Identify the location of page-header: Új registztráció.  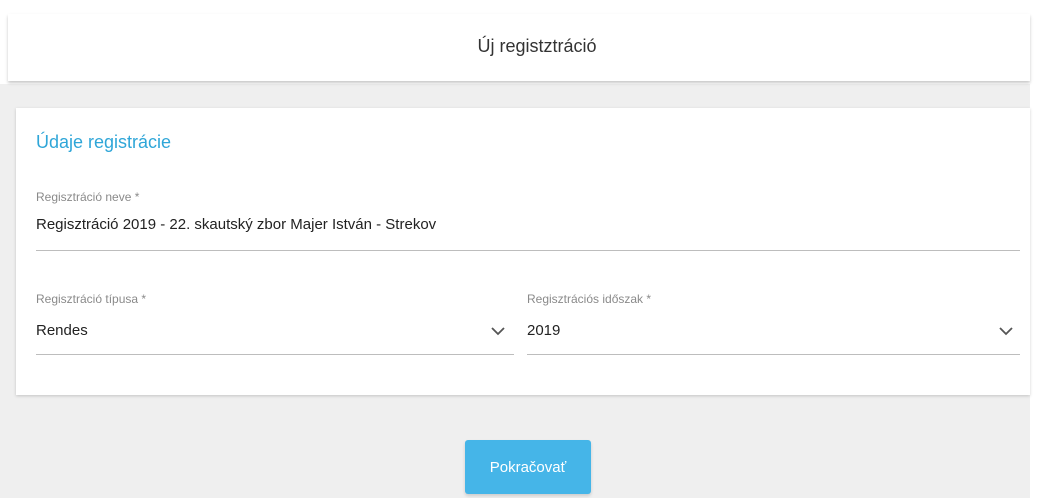
(519, 47).